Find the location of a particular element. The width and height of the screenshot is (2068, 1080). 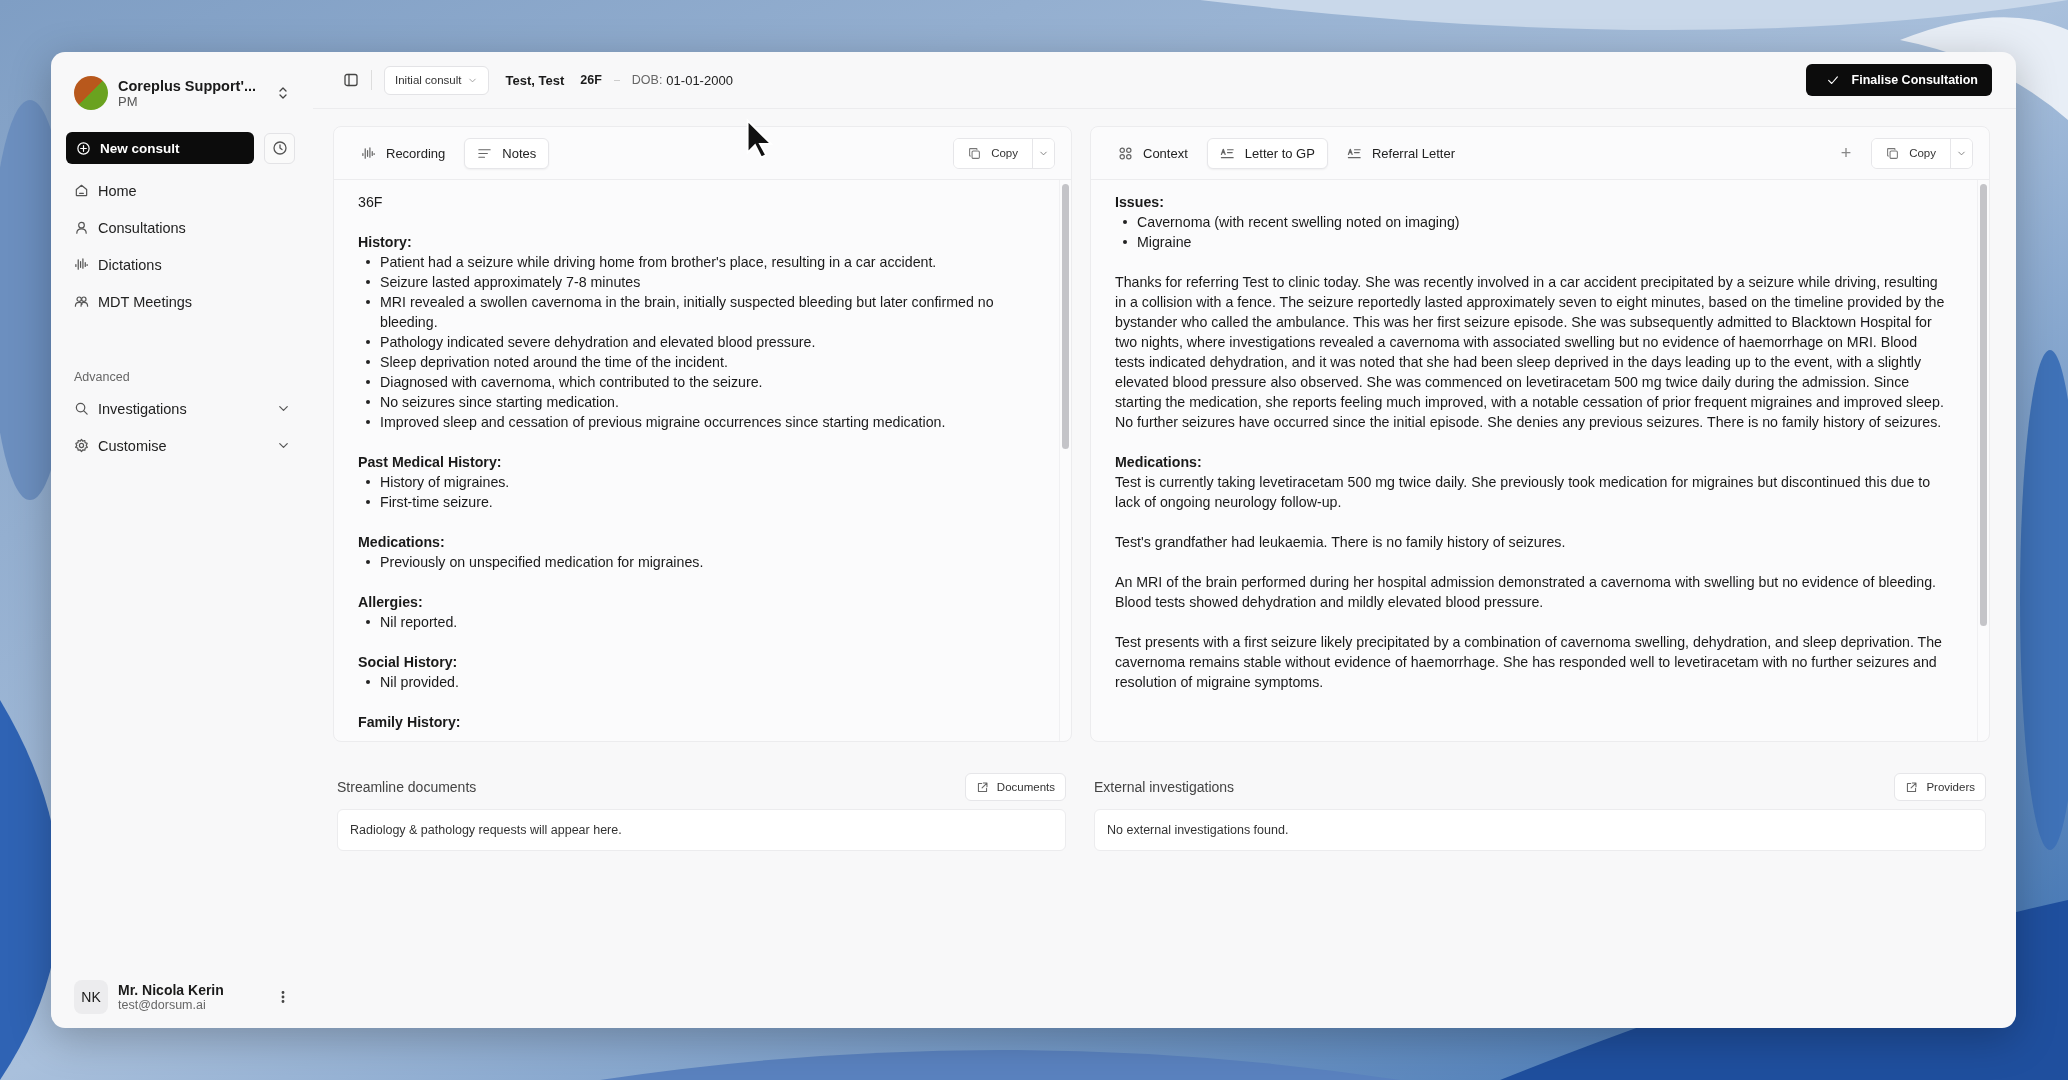

organization-switcher: Coreplus Support'... PM is located at coordinates (182, 92).